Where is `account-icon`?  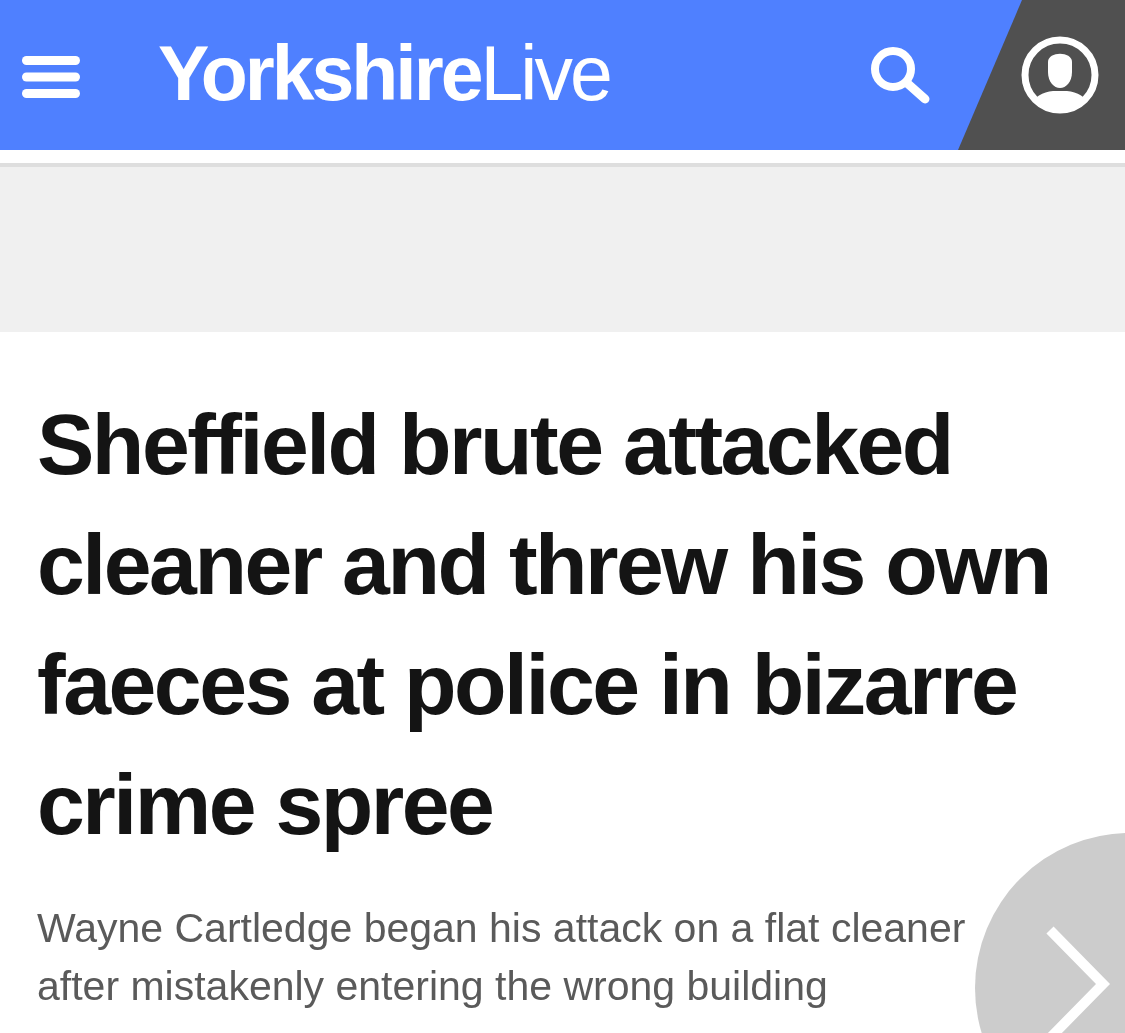
account-icon is located at coordinates (1060, 75).